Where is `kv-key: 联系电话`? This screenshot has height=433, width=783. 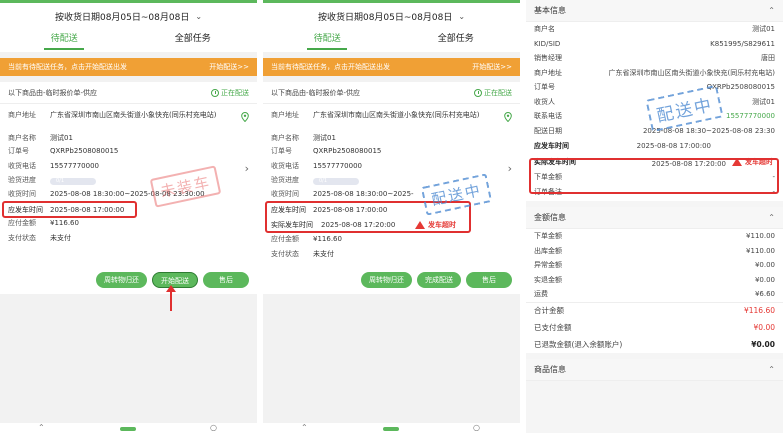
kv-key: 联系电话 is located at coordinates (548, 116).